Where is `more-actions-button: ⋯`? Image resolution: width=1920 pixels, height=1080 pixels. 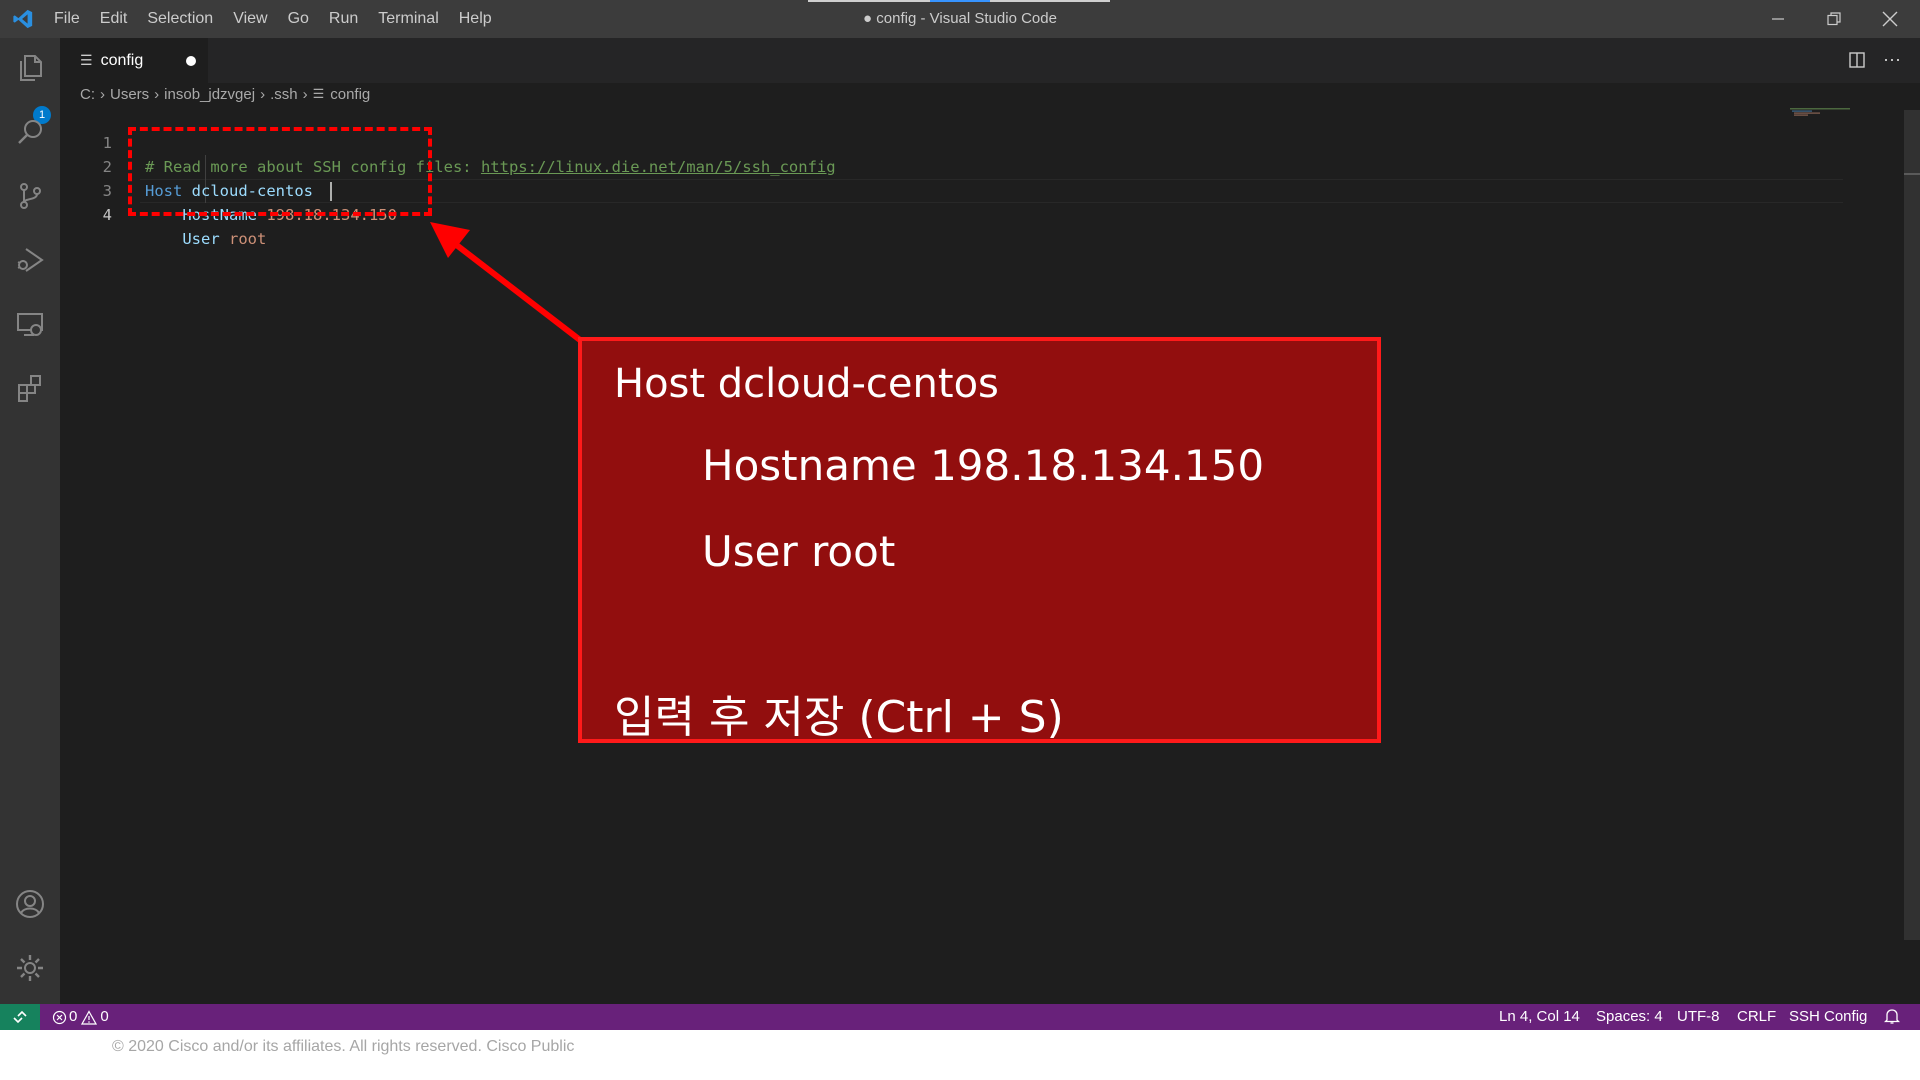
more-actions-button: ⋯ is located at coordinates (1892, 60).